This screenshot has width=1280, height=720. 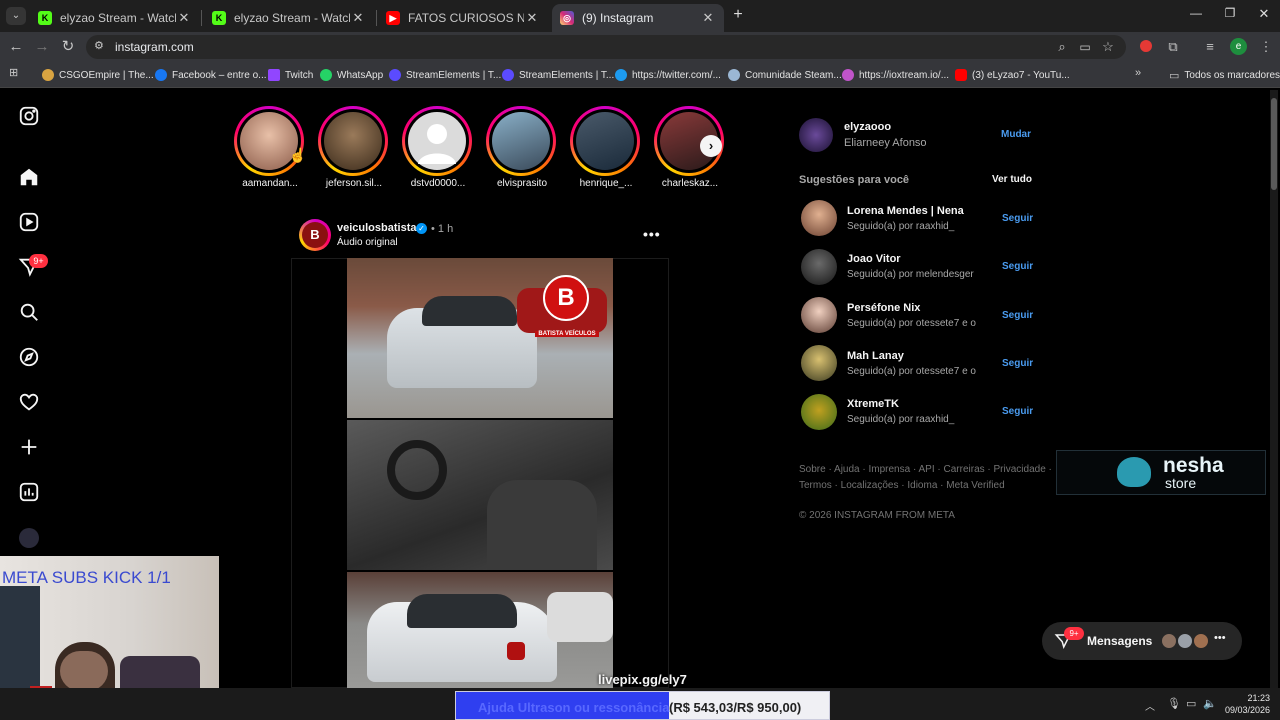 I want to click on clock-date: 09/03/2026, so click(x=1246, y=710).